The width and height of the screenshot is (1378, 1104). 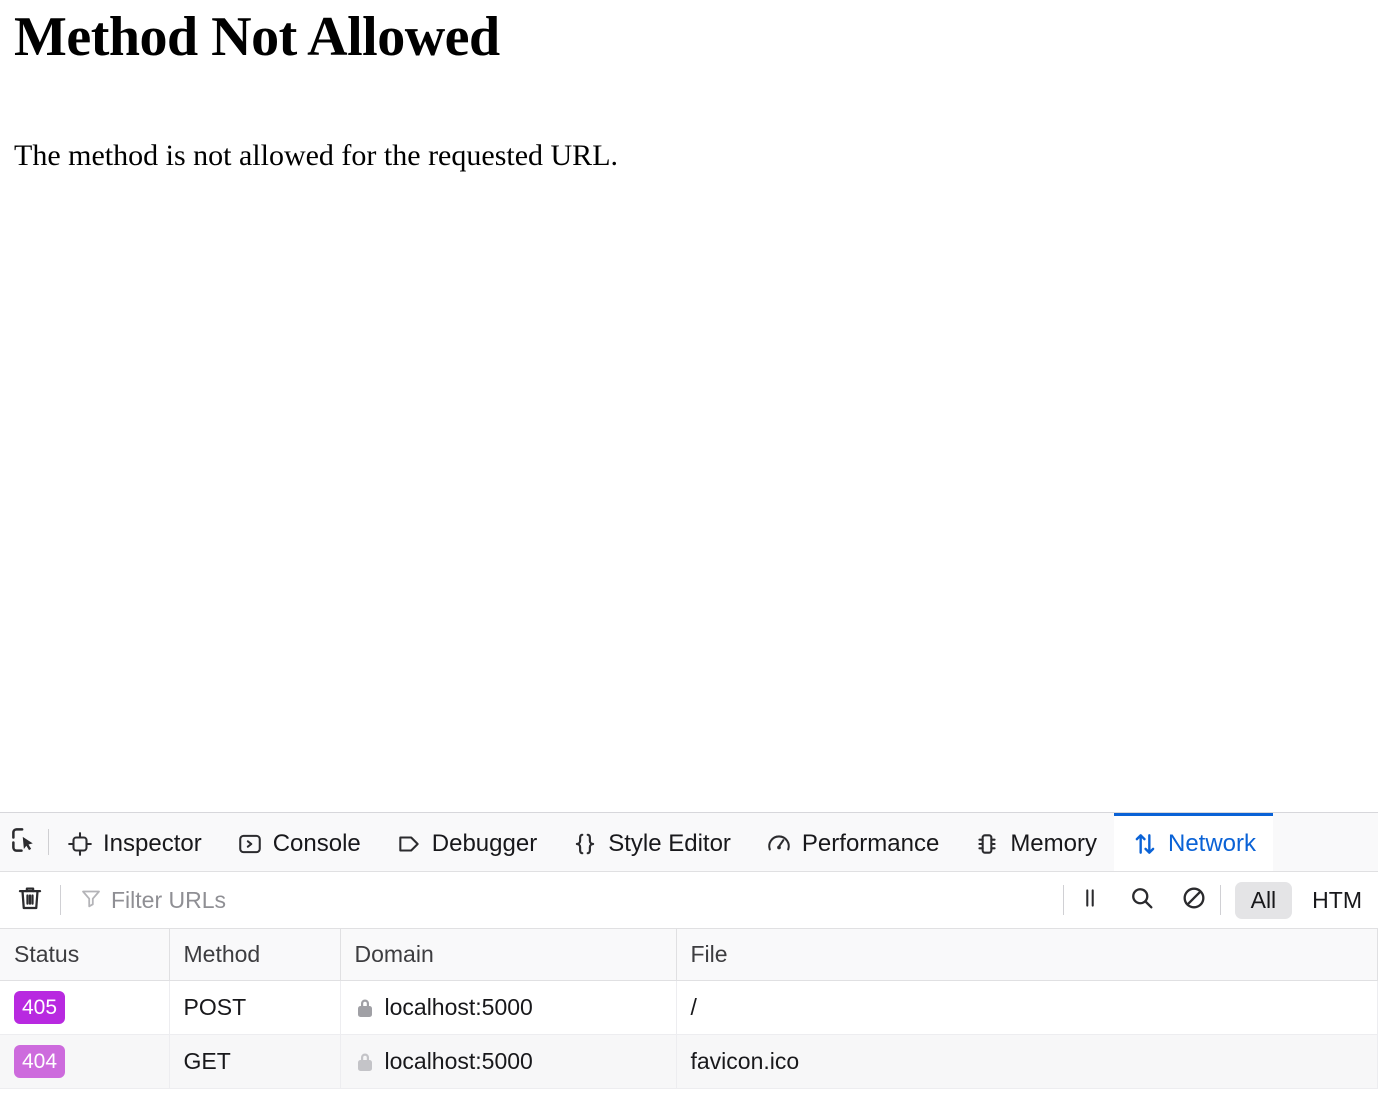 What do you see at coordinates (1145, 844) in the screenshot?
I see `up-down-arrow-icon` at bounding box center [1145, 844].